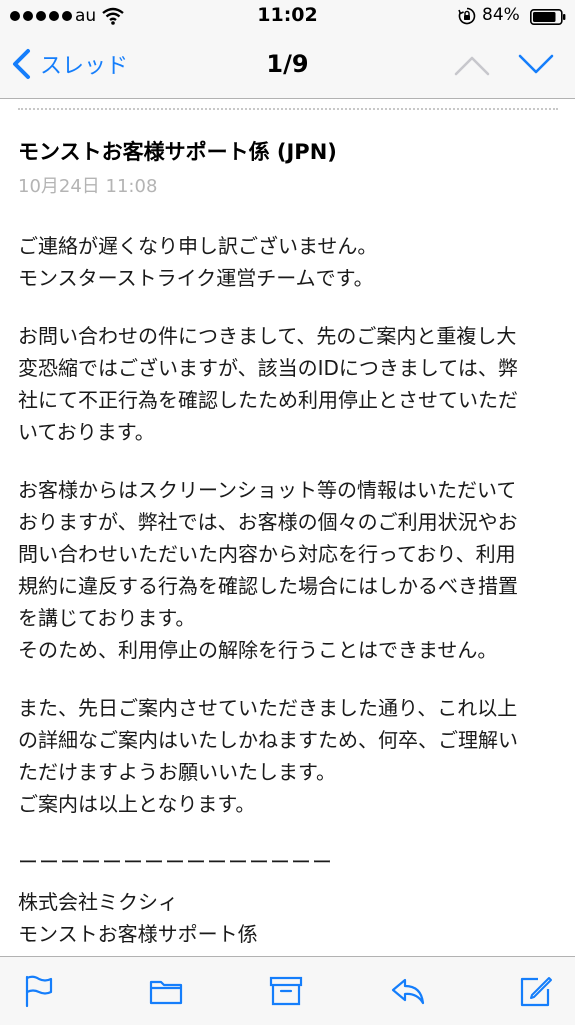 This screenshot has width=575, height=1025. I want to click on compose-icon, so click(536, 991).